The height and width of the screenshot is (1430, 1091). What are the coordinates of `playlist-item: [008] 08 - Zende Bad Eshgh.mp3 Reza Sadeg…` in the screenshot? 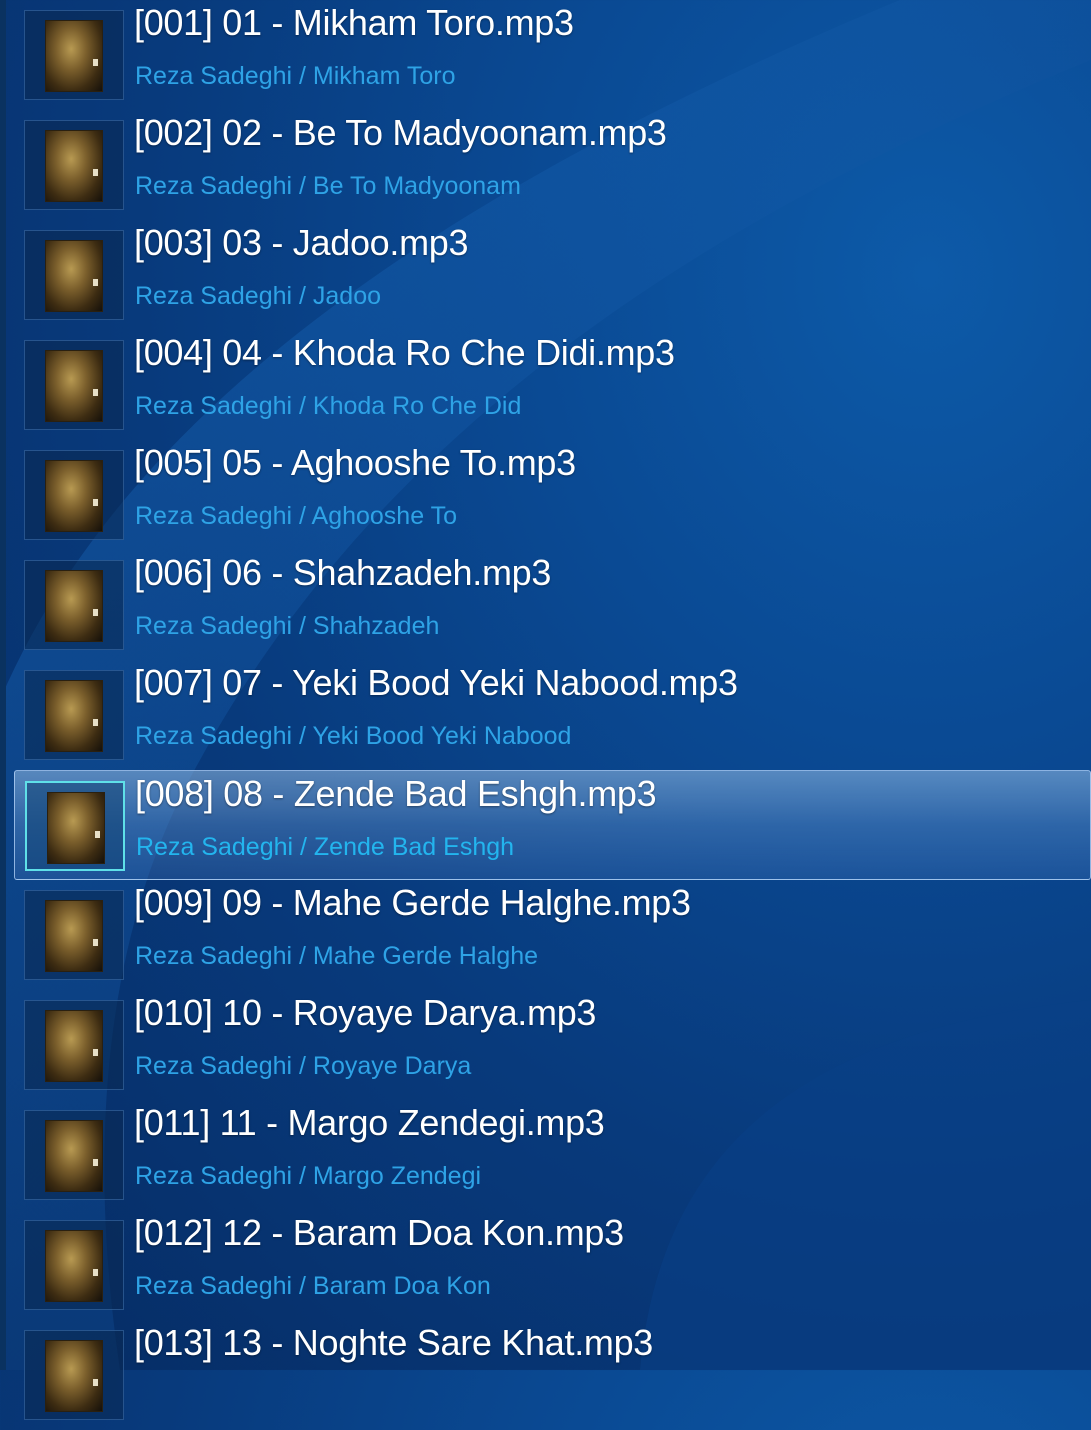 It's located at (552, 825).